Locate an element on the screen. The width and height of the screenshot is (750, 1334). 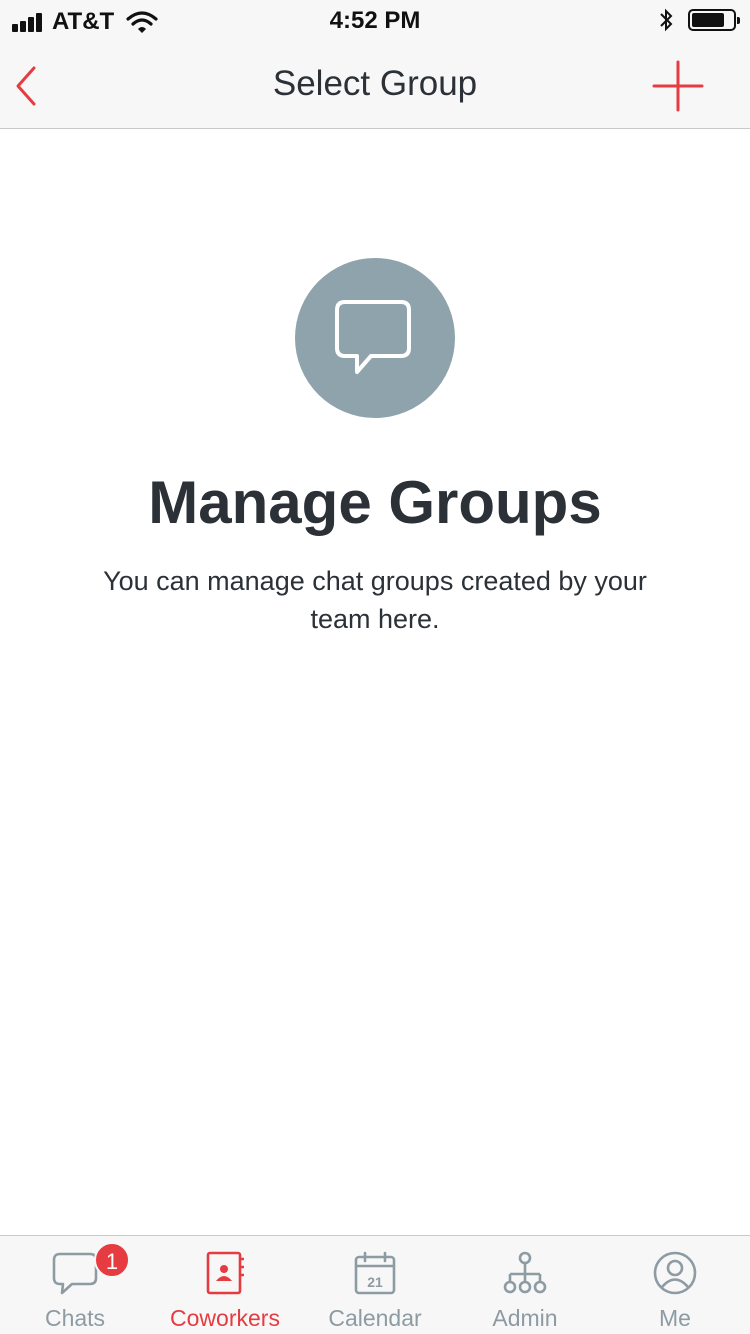
calendar-day-text: 21 is located at coordinates (375, 1282).